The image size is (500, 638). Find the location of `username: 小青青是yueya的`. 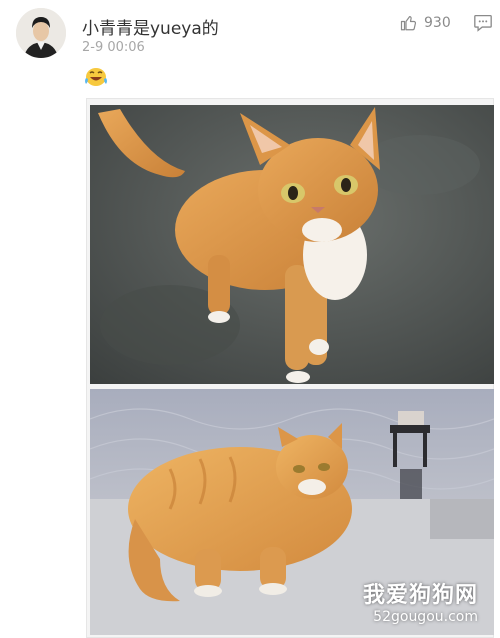

username: 小青青是yueya的 is located at coordinates (150, 26).